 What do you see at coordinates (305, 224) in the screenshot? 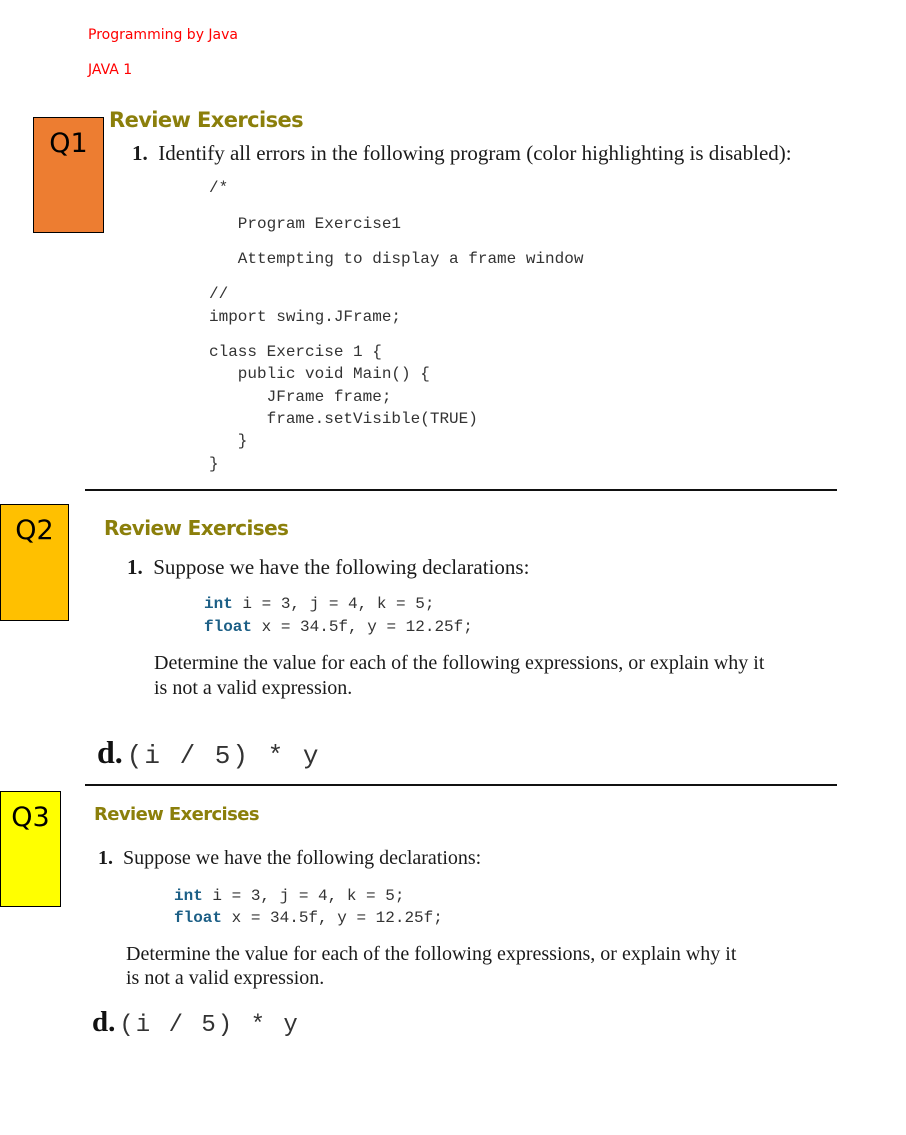
I see `q1-code-line: Program Exercise1` at bounding box center [305, 224].